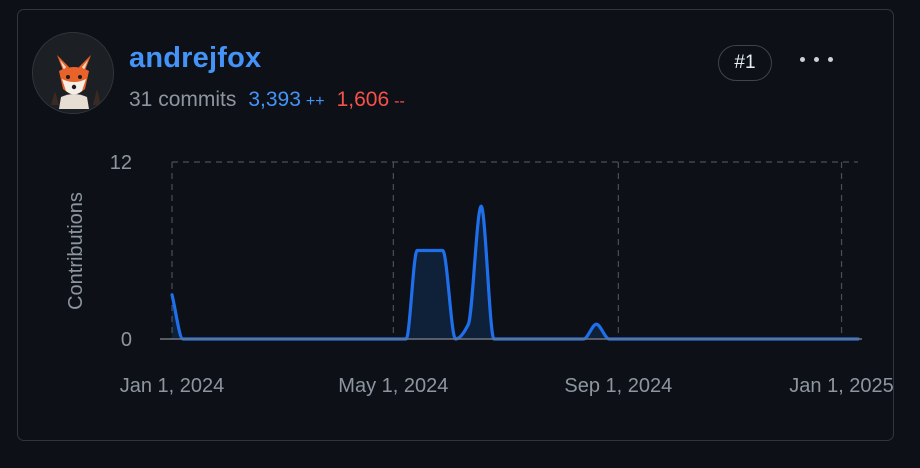 This screenshot has height=468, width=920. I want to click on y-axis-label: Contributions, so click(76, 251).